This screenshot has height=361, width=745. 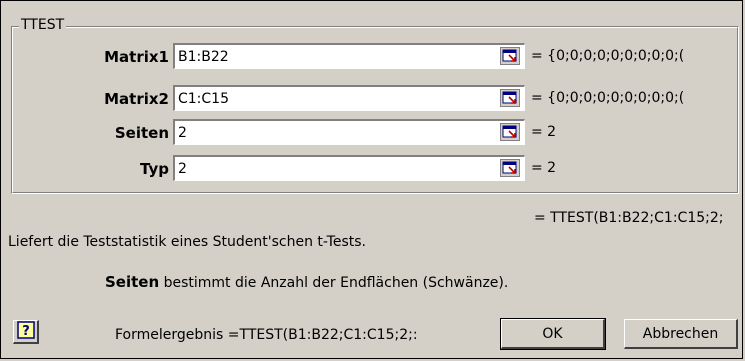 I want to click on argument-description-name: Seiten, so click(x=132, y=282).